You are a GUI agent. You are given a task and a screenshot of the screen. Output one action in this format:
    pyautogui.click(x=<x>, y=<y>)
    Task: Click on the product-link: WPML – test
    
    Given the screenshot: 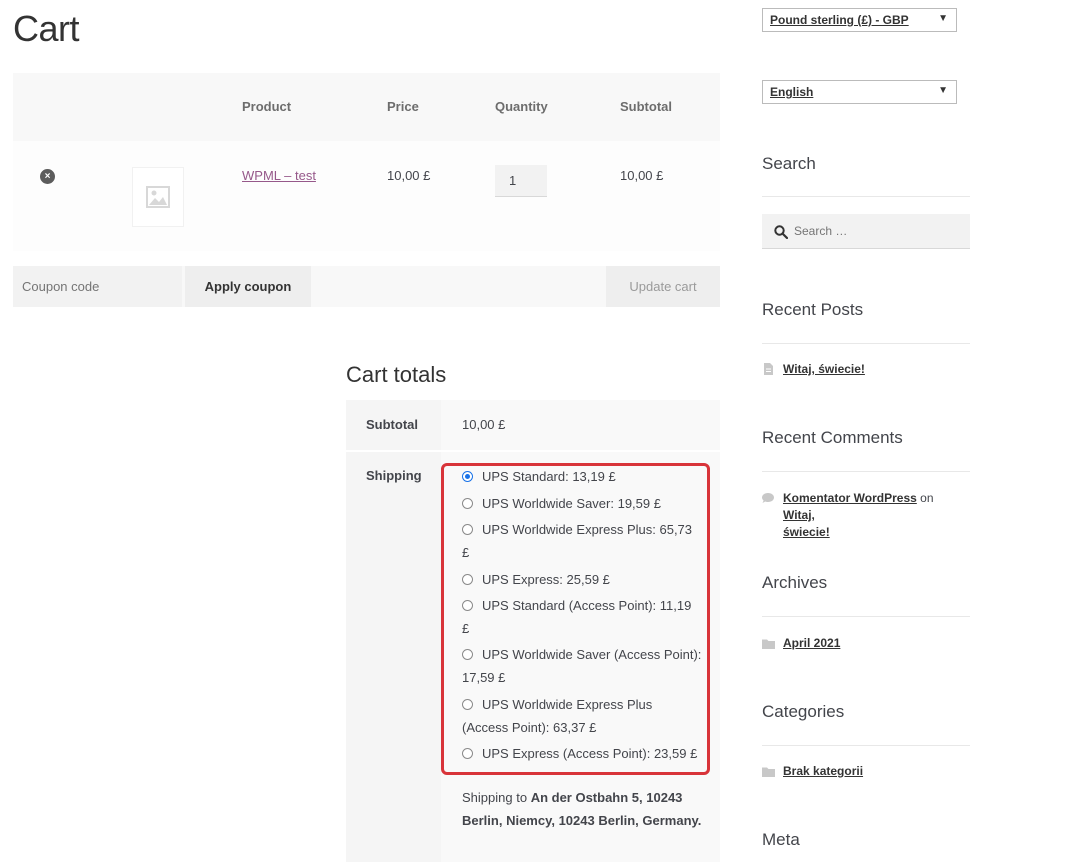 What is the action you would take?
    pyautogui.click(x=279, y=175)
    